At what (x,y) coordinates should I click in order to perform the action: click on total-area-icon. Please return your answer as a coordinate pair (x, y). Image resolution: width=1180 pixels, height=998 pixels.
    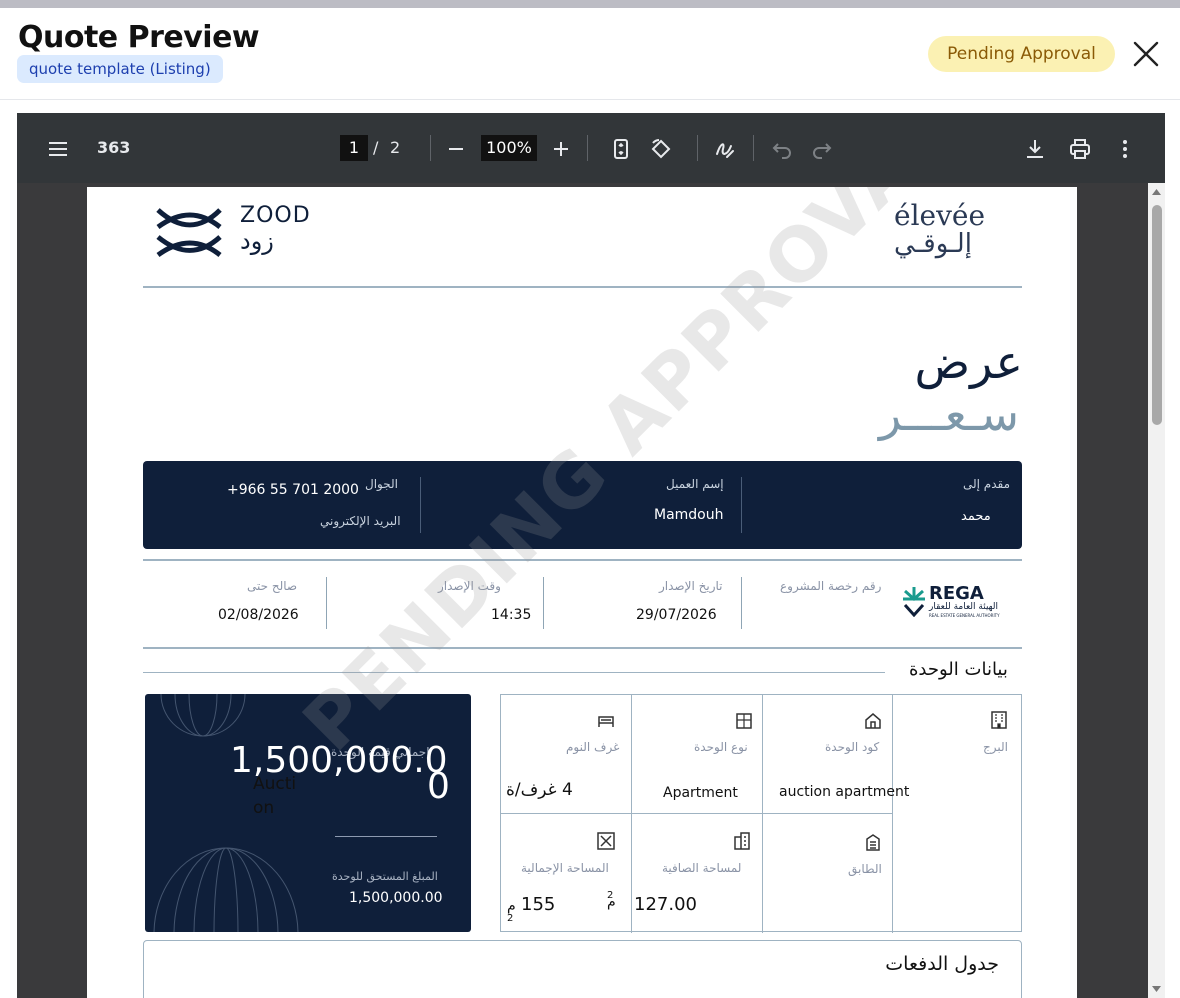
    Looking at the image, I should click on (606, 841).